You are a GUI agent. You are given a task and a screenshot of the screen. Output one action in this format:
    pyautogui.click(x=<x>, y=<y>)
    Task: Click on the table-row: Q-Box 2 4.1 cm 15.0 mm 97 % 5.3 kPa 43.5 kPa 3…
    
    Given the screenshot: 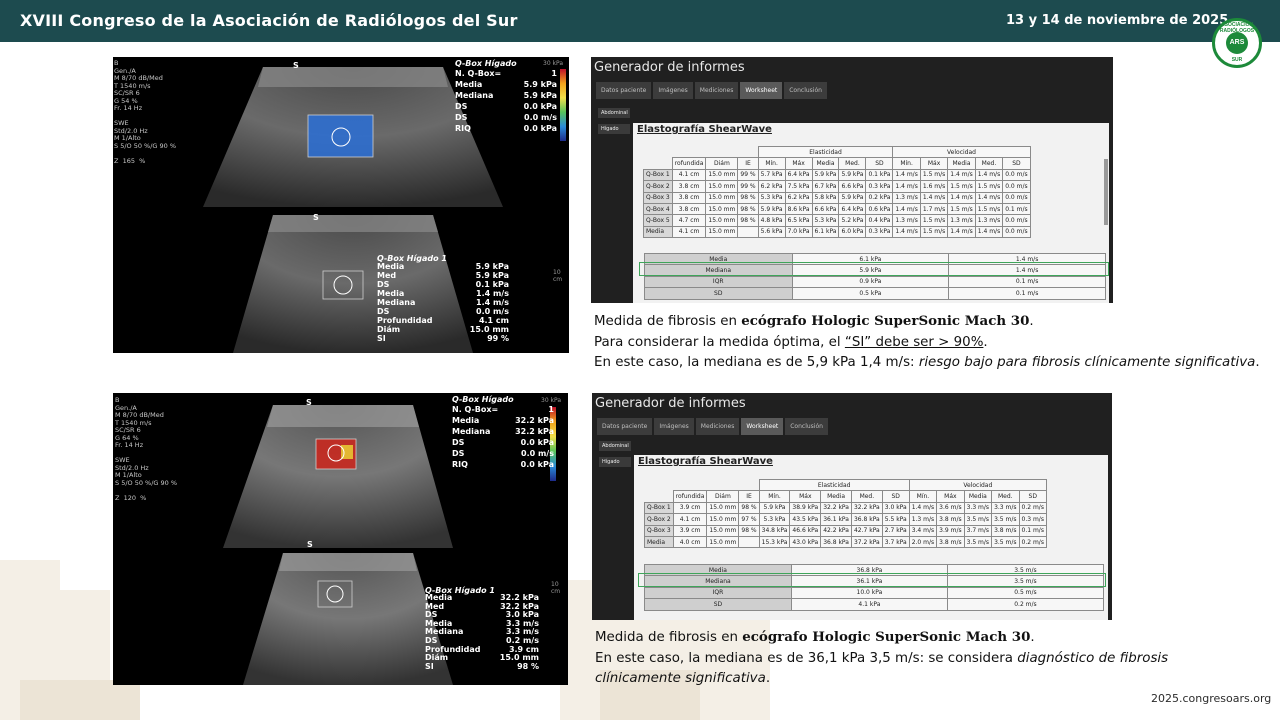 What is the action you would take?
    pyautogui.click(x=845, y=519)
    